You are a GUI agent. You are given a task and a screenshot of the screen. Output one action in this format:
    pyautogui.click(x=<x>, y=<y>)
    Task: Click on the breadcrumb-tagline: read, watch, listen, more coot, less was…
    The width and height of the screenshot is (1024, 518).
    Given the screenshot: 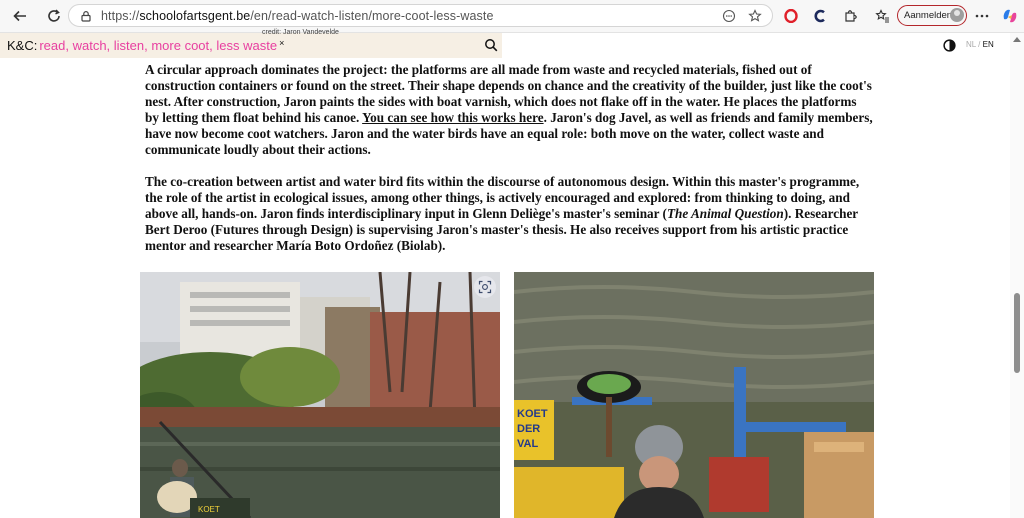 What is the action you would take?
    pyautogui.click(x=158, y=45)
    